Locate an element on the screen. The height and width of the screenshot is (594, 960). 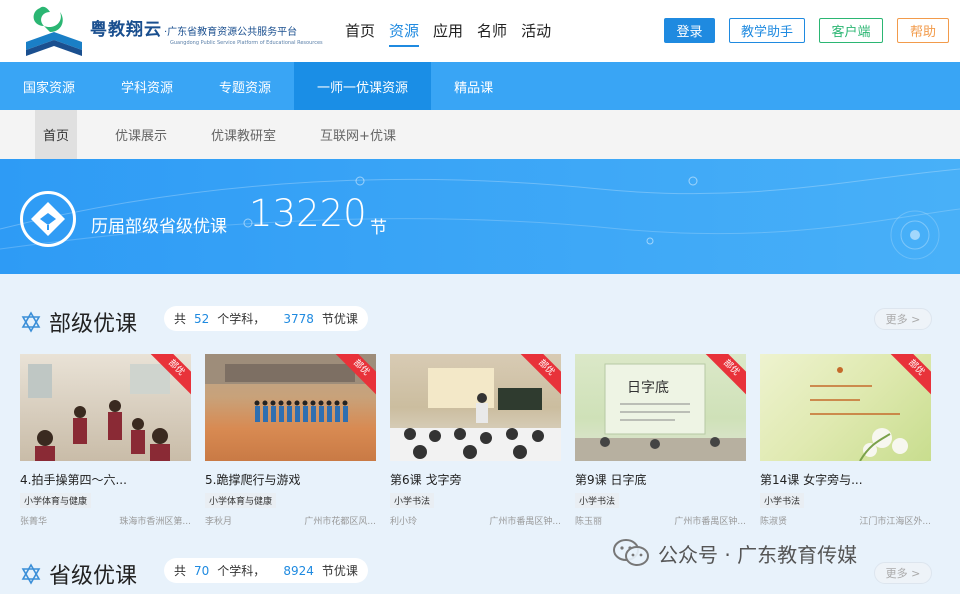
course-badge-icon is located at coordinates (48, 219).